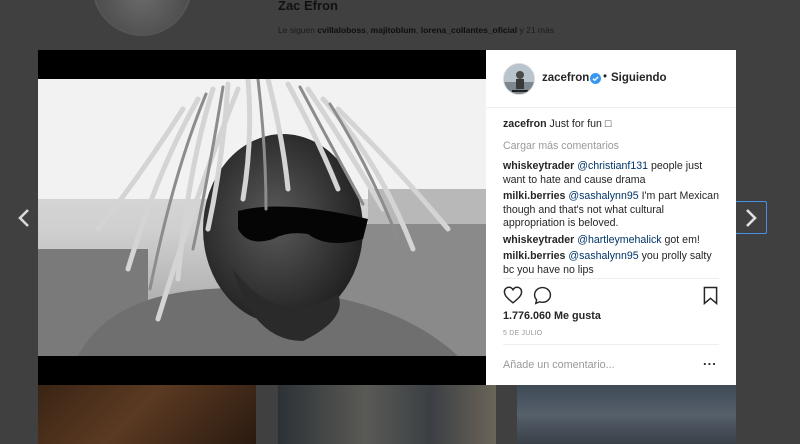  Describe the element at coordinates (682, 239) in the screenshot. I see `comment-text: got em!` at that location.